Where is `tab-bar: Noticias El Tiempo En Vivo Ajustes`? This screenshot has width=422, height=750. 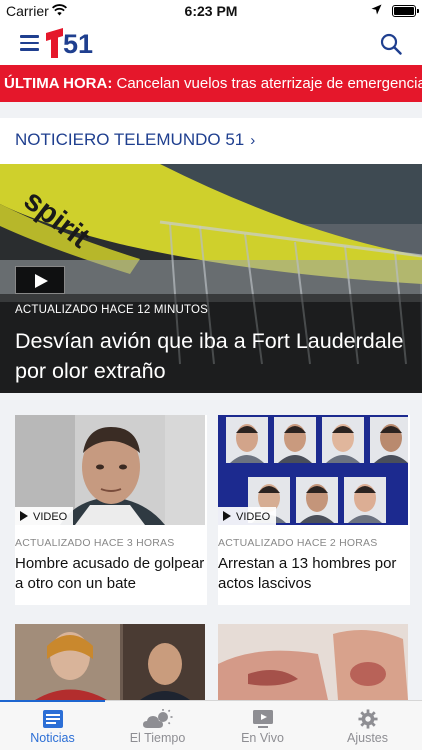 tab-bar: Noticias El Tiempo En Vivo Ajustes is located at coordinates (211, 725).